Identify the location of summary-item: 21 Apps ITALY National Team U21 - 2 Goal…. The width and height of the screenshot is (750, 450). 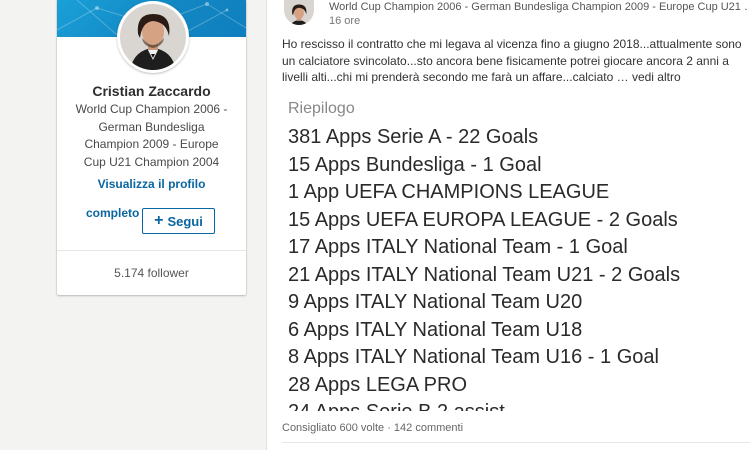
(484, 274).